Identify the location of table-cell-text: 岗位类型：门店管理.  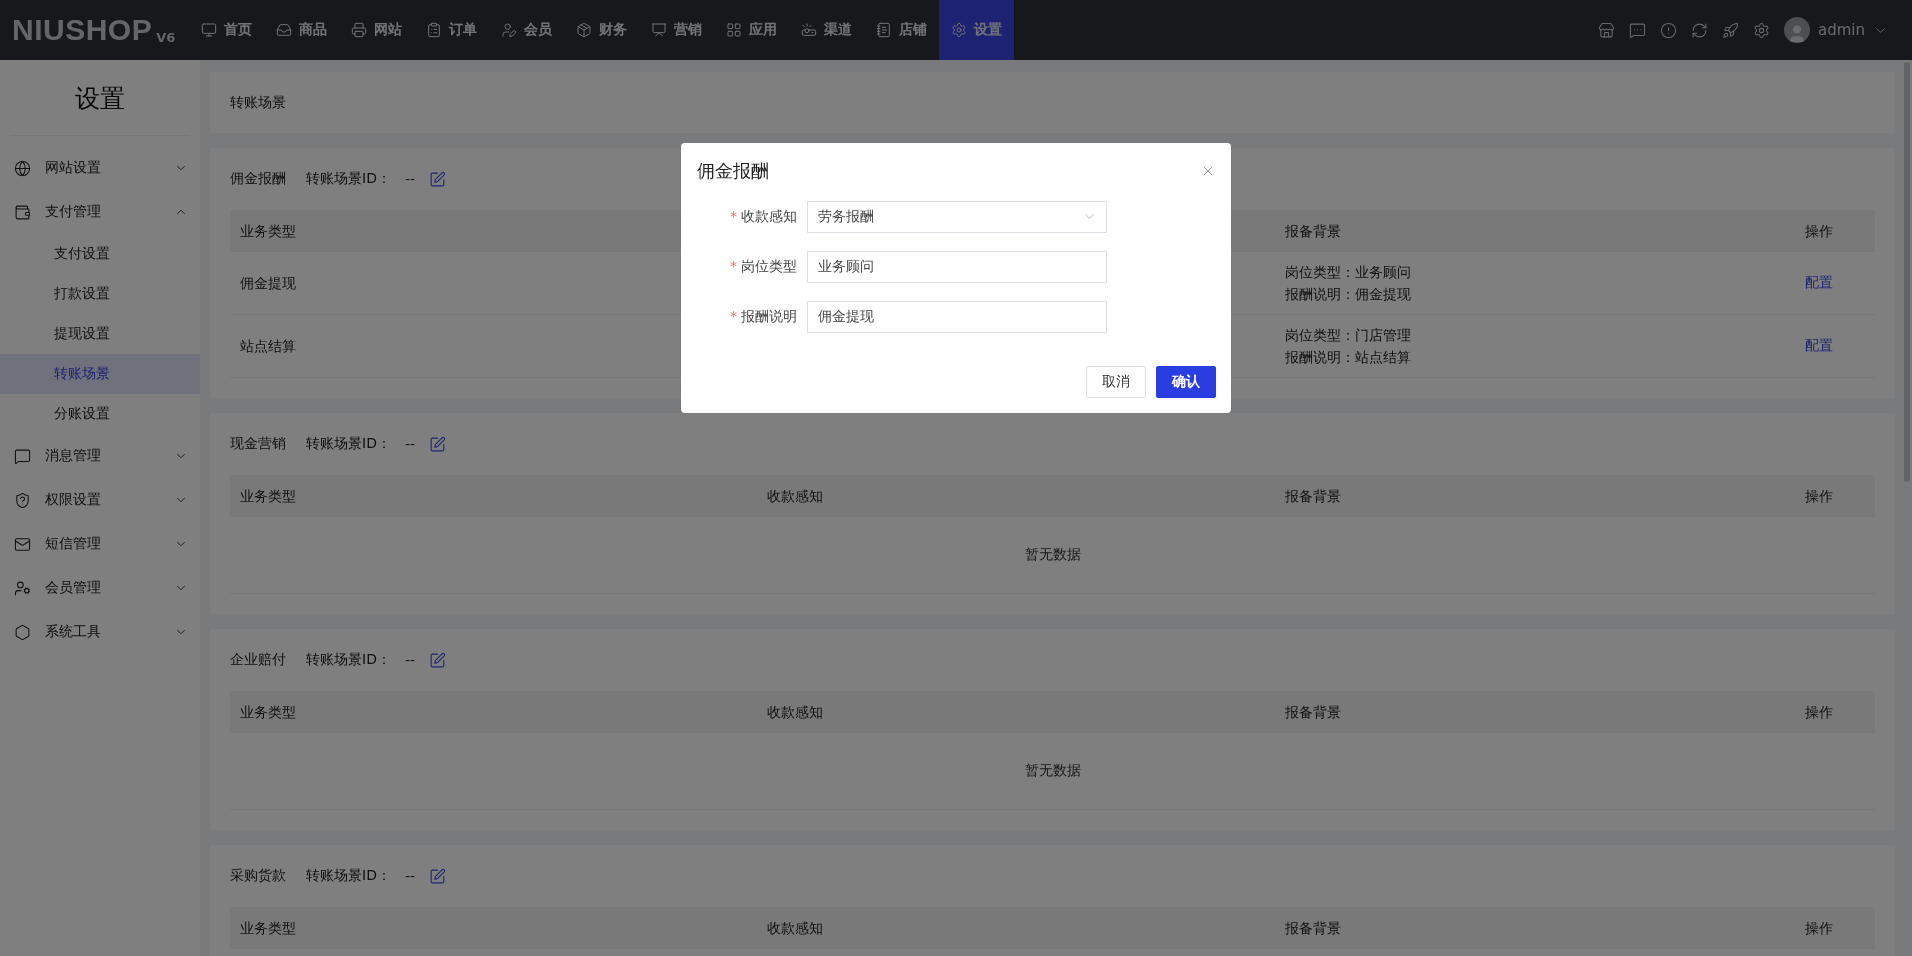
(1348, 335).